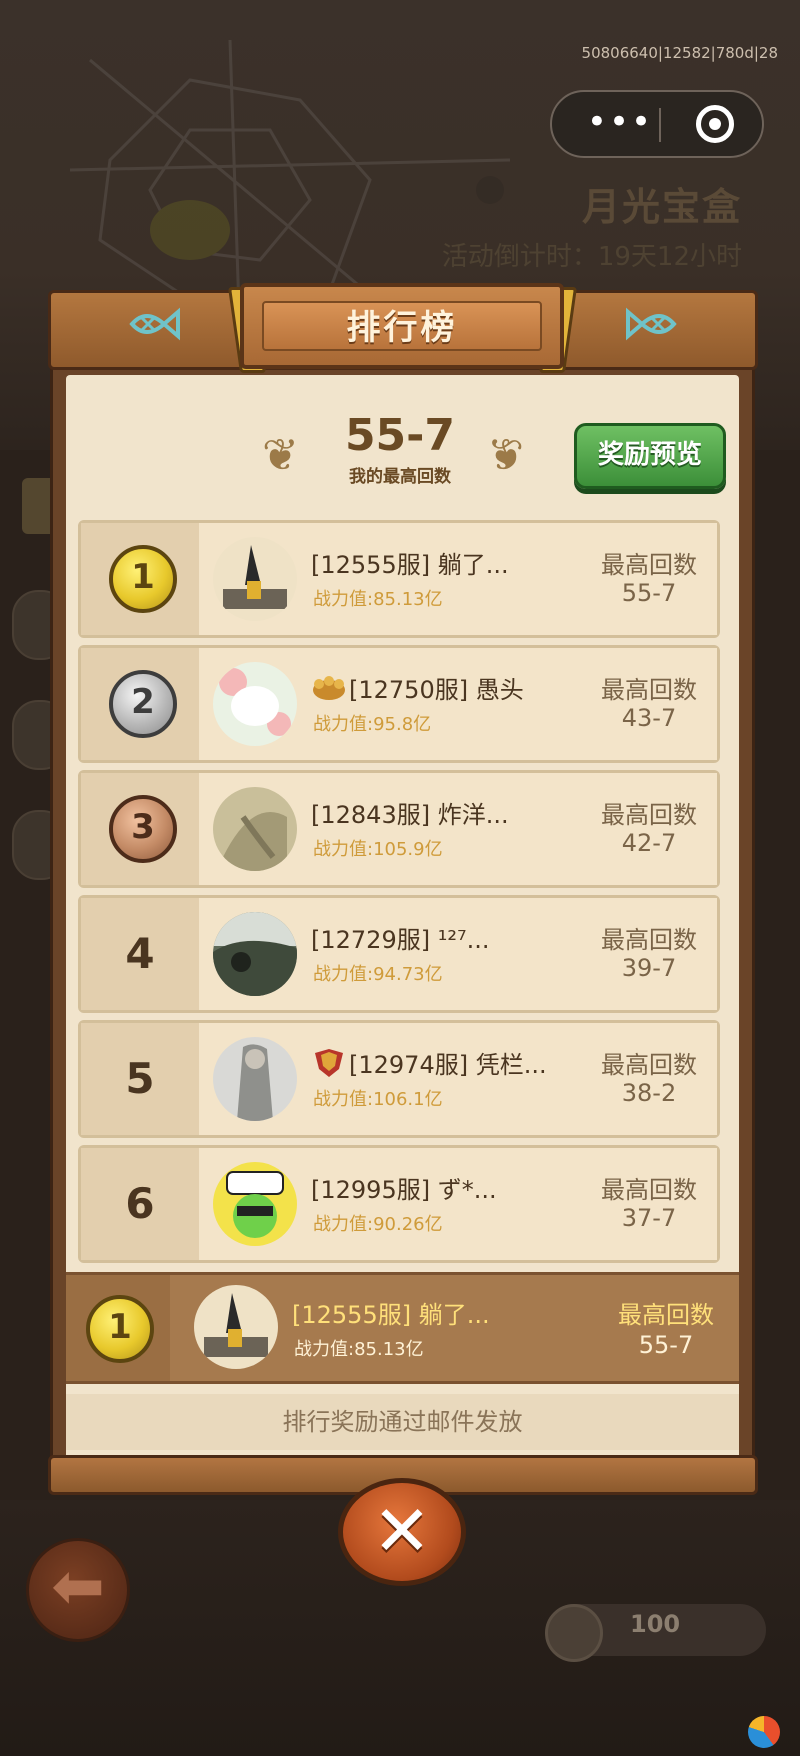 The image size is (800, 1756). I want to click on leaderboard-row: 1 [12555服] 躺了... 战力值:85.13亿 最高回数 55-7, so click(399, 579).